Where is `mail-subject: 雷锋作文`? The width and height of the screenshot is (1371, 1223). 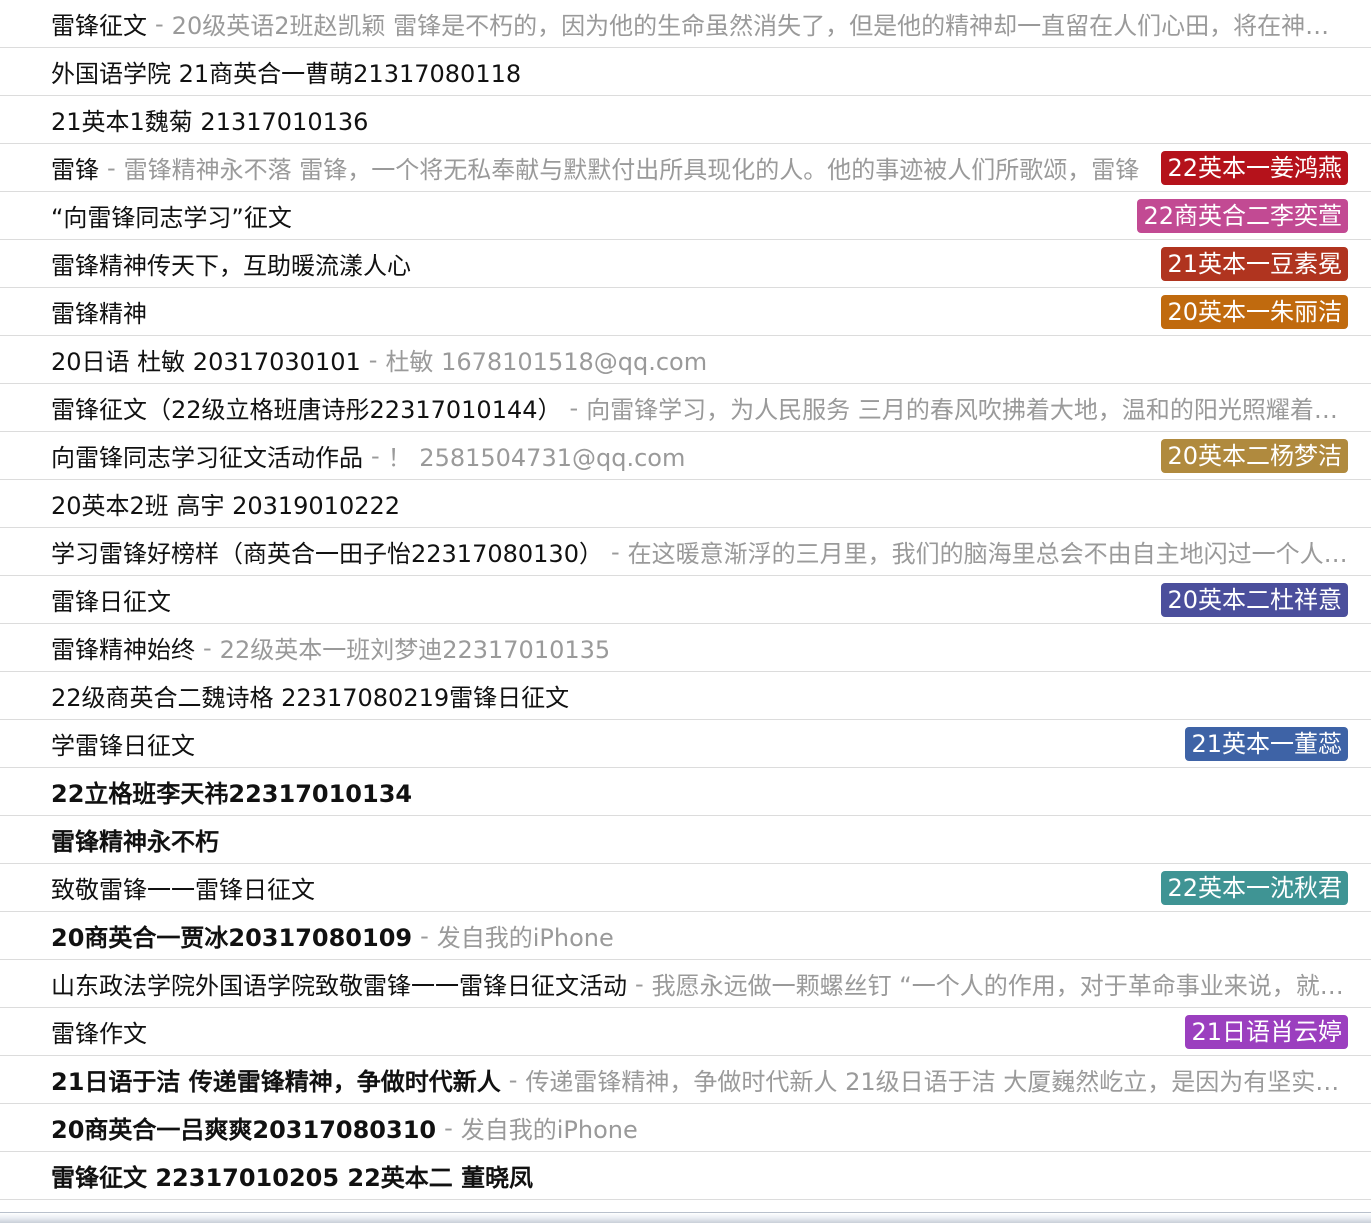 mail-subject: 雷锋作文 is located at coordinates (99, 1034).